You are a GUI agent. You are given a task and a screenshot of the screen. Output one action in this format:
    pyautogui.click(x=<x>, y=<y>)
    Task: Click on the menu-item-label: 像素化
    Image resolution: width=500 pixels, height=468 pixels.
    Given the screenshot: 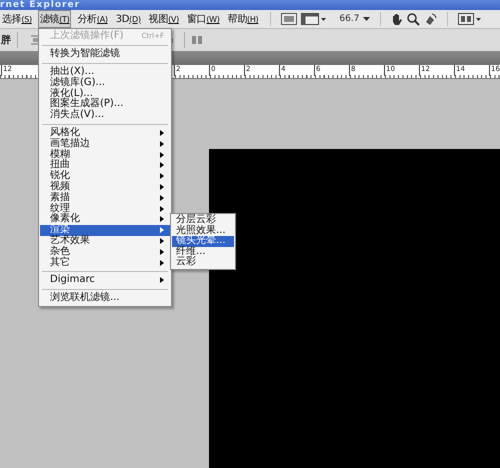 What is the action you would take?
    pyautogui.click(x=65, y=219)
    